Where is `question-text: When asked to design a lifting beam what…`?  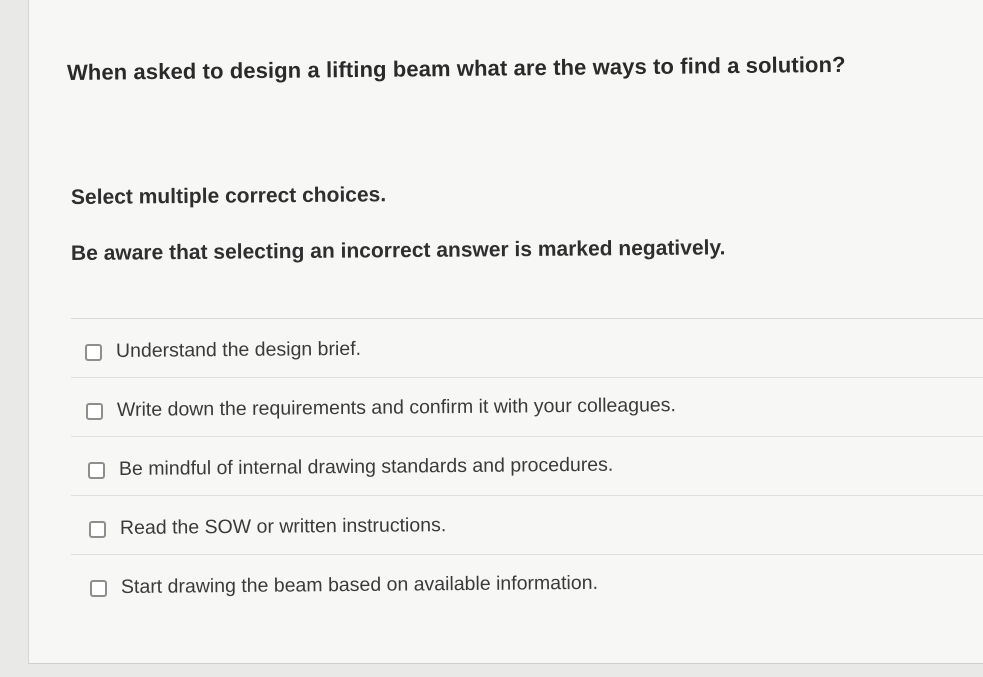 question-text: When asked to design a lifting beam what… is located at coordinates (456, 68).